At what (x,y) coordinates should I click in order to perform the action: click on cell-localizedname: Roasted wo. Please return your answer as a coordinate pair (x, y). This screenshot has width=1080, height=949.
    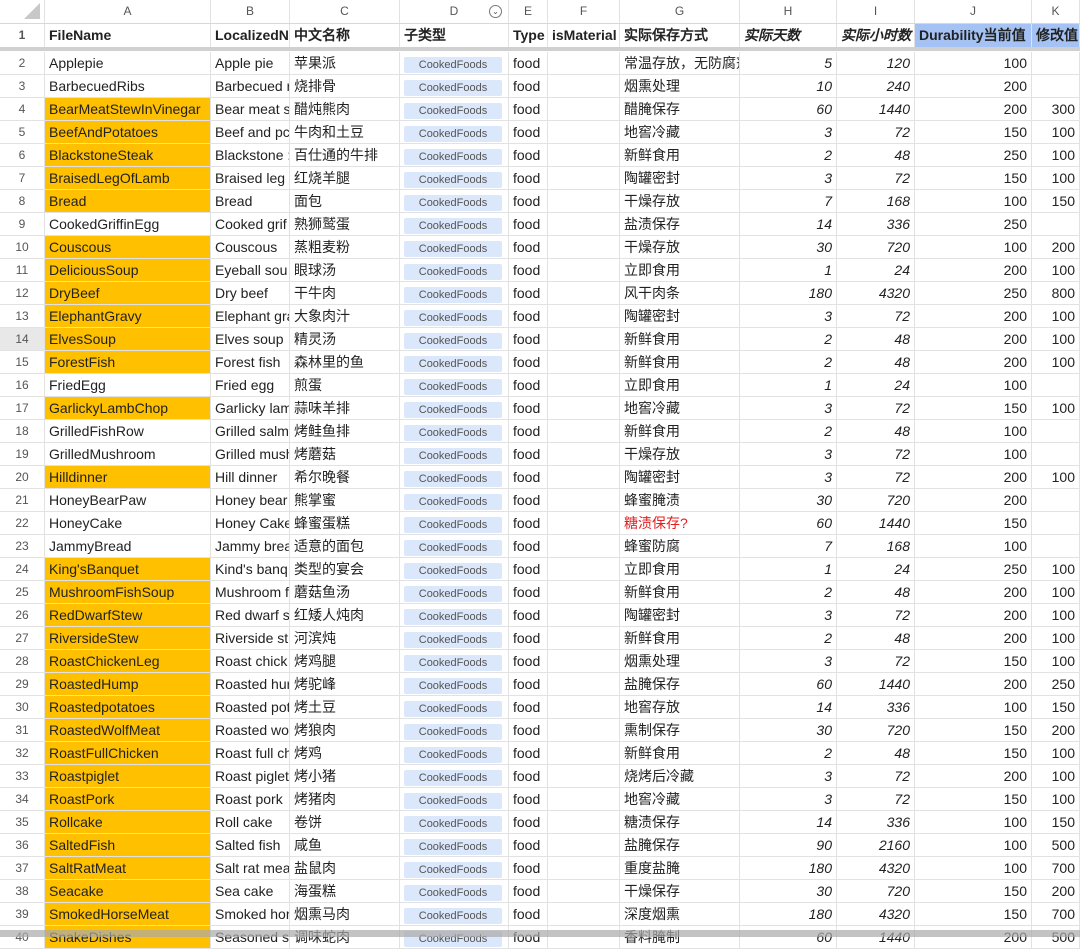
    Looking at the image, I should click on (250, 730).